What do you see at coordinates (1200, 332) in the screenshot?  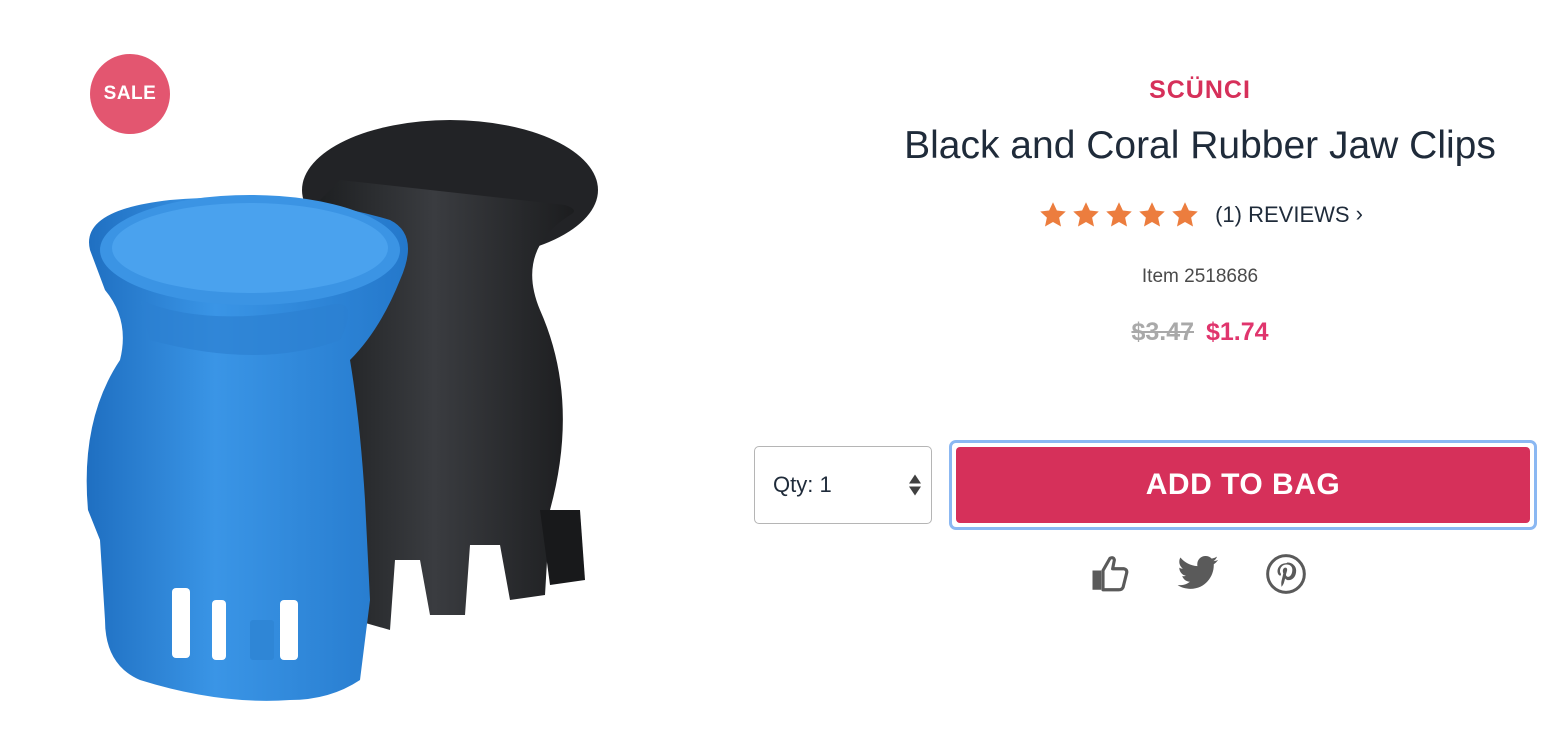 I see `price-row: $3.47 $1.74` at bounding box center [1200, 332].